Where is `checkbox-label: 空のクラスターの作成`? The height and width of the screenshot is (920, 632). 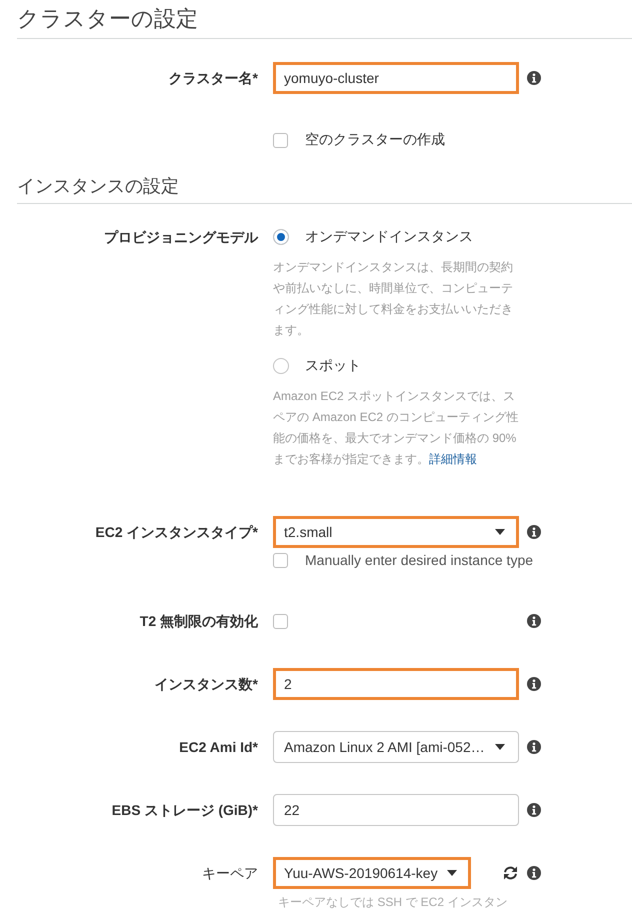
checkbox-label: 空のクラスターの作成 is located at coordinates (375, 140).